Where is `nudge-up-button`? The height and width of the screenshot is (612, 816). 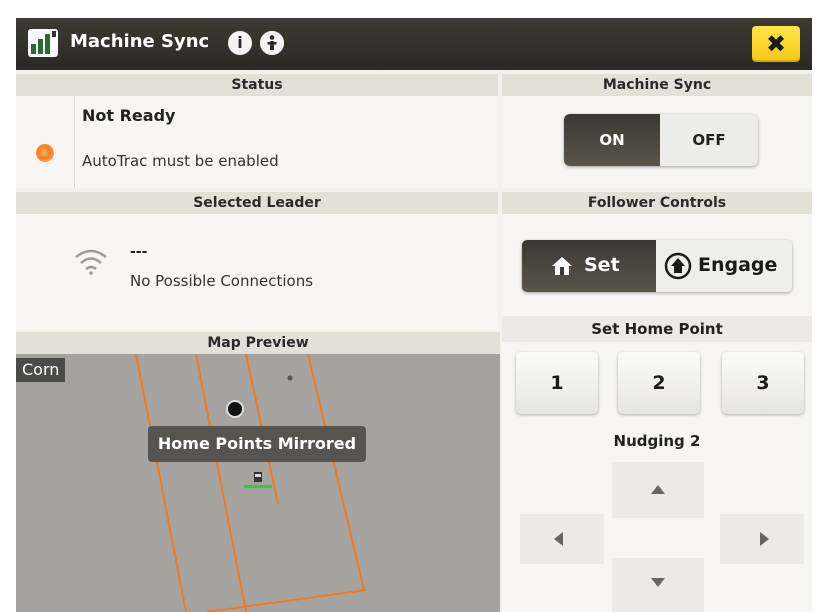 nudge-up-button is located at coordinates (658, 490).